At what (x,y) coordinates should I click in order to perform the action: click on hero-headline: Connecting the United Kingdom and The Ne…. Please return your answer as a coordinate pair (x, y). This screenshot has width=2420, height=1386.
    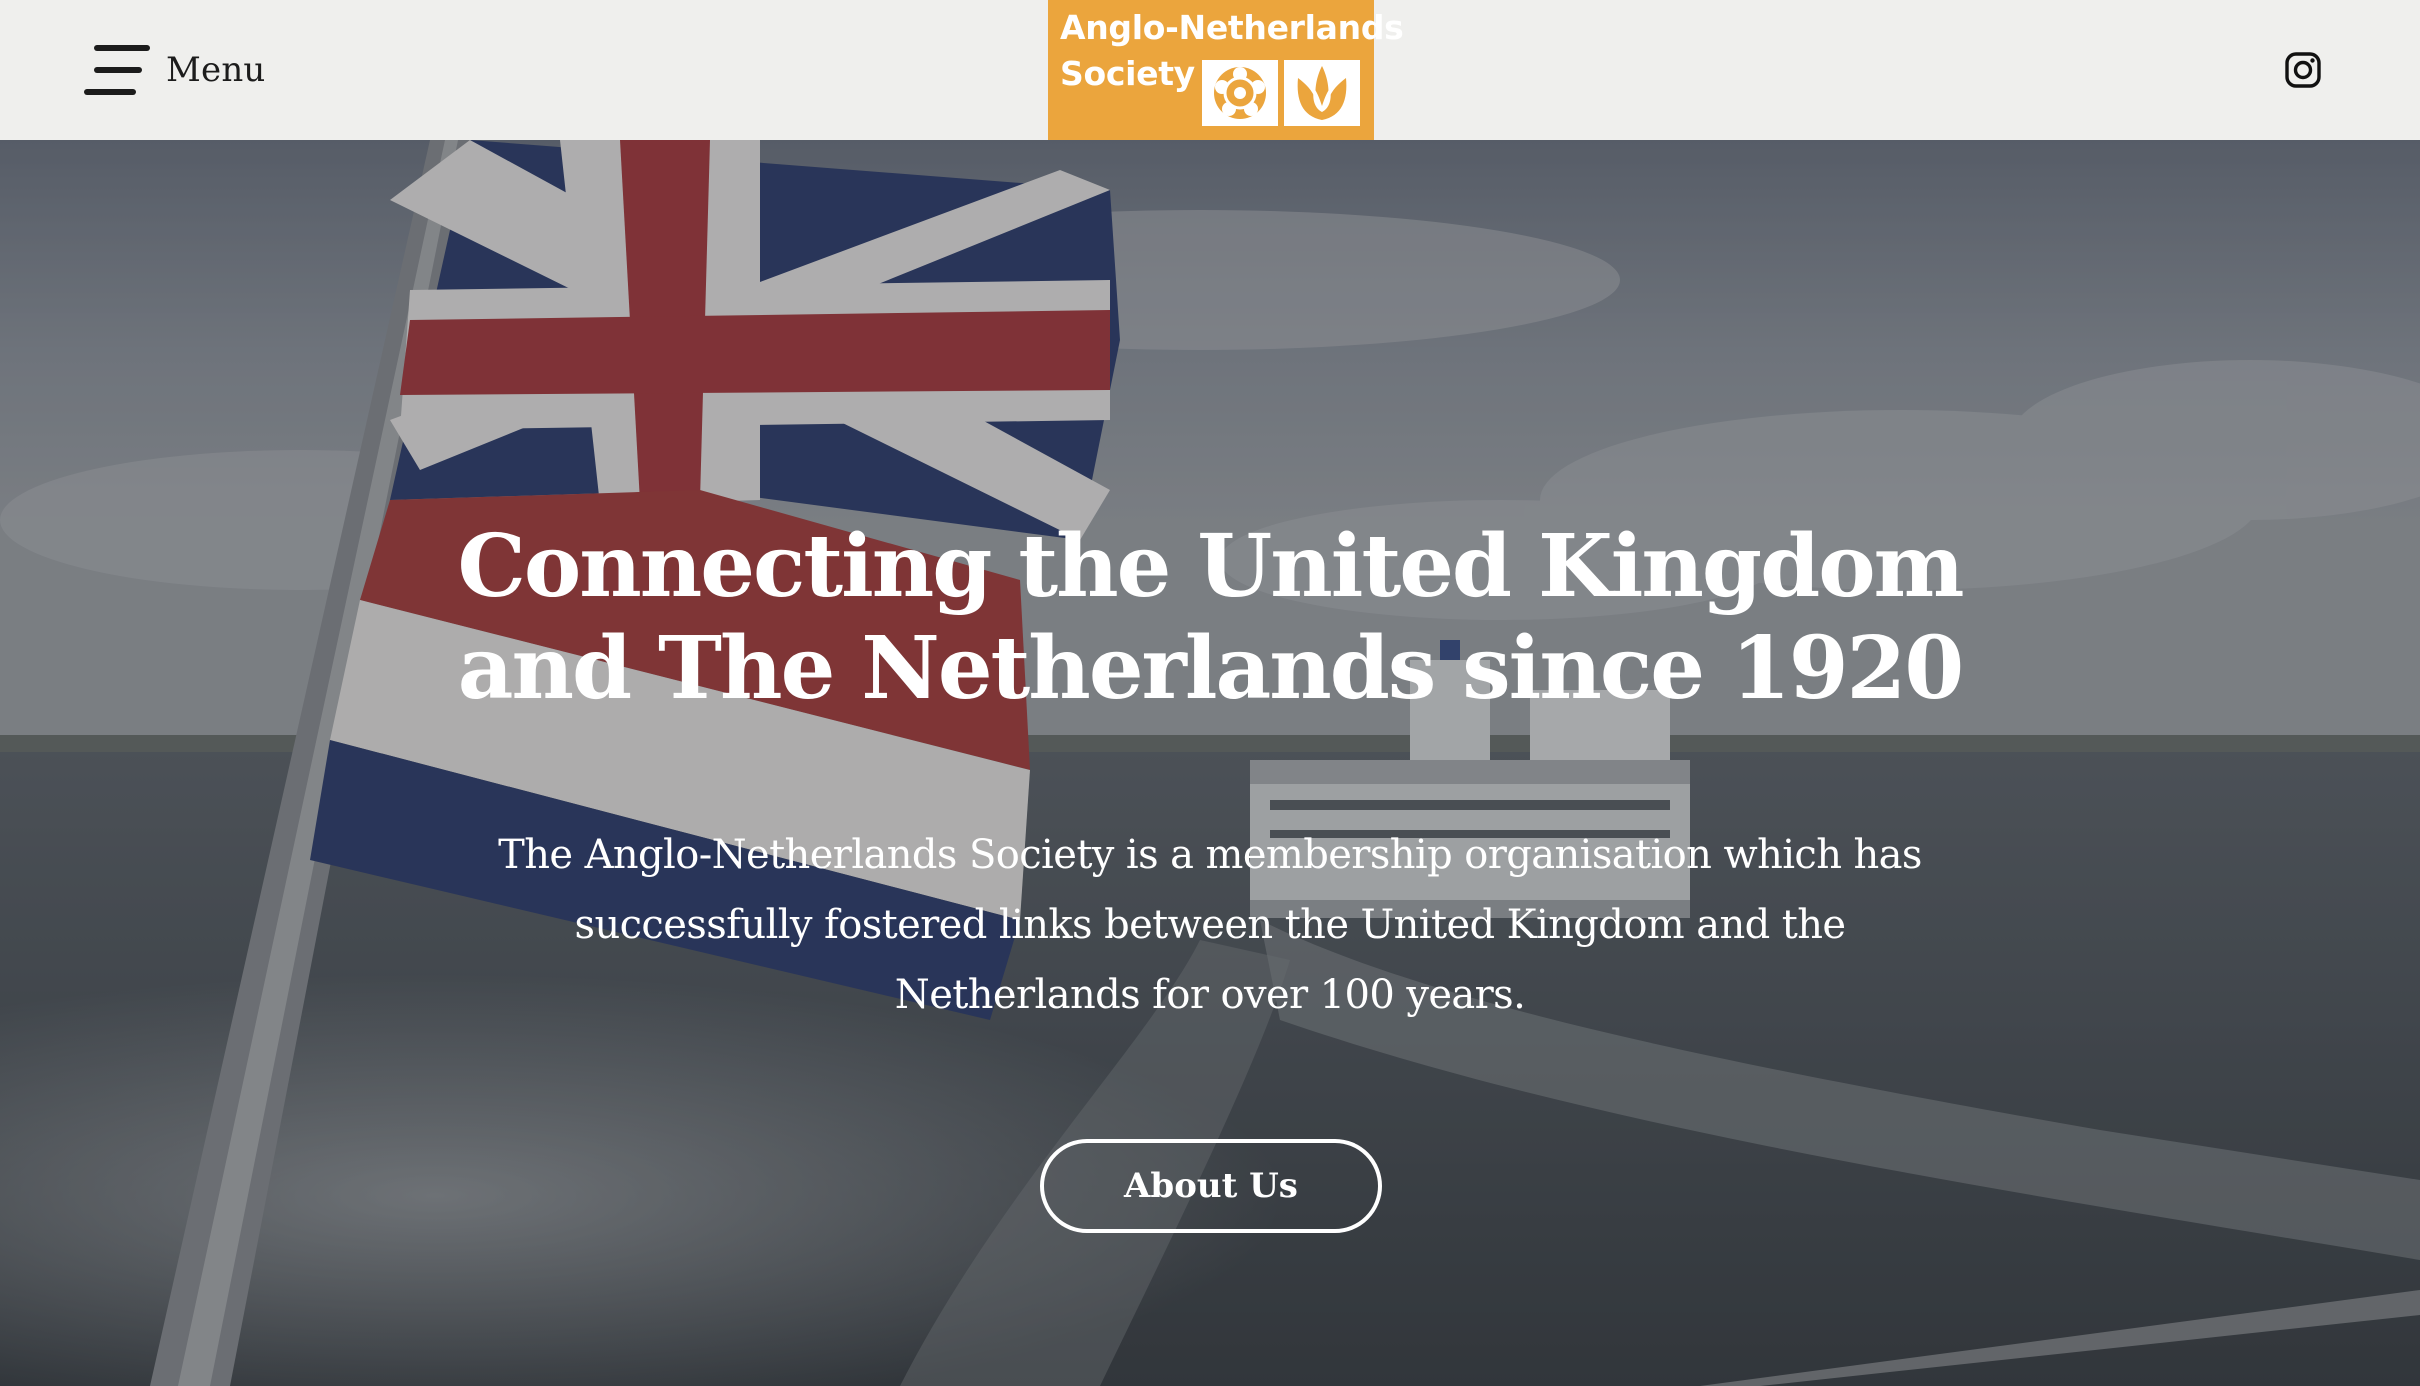
    Looking at the image, I should click on (1210, 617).